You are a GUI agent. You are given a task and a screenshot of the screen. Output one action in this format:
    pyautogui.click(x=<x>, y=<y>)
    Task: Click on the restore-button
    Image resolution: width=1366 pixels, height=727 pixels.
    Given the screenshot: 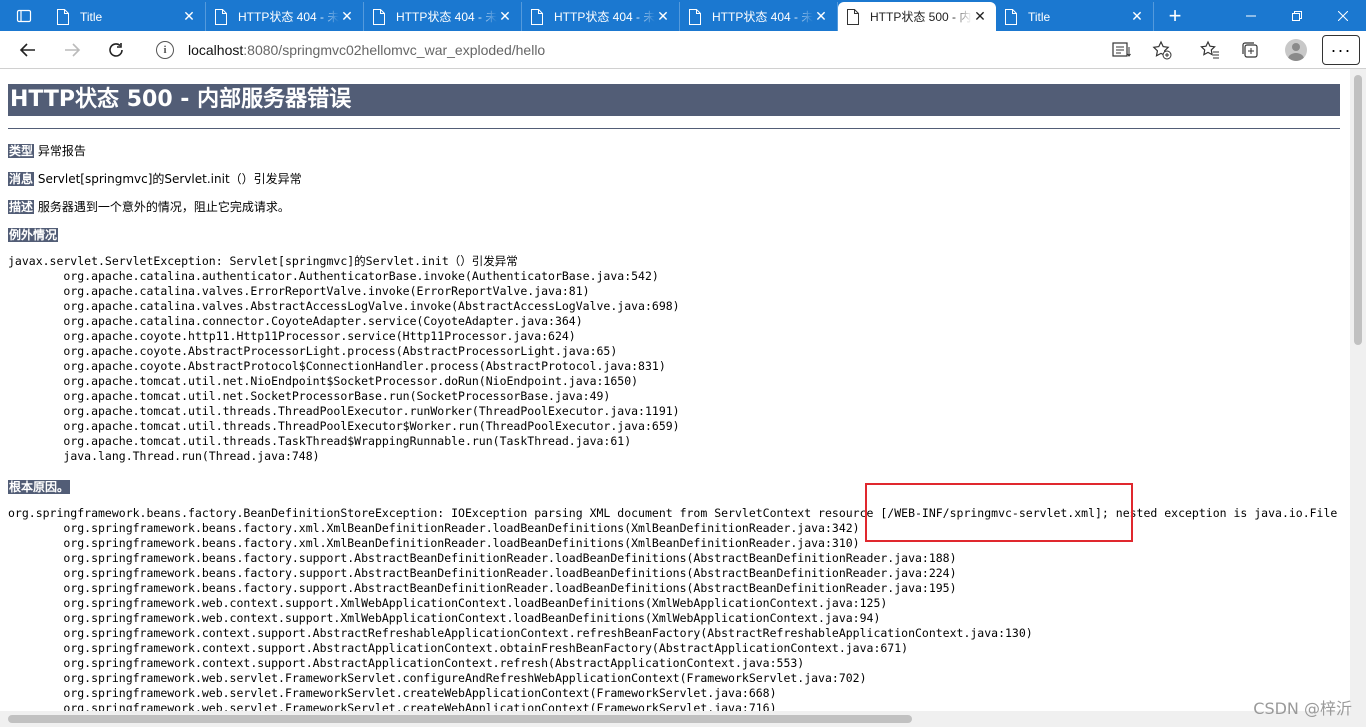 What is the action you would take?
    pyautogui.click(x=1297, y=15)
    